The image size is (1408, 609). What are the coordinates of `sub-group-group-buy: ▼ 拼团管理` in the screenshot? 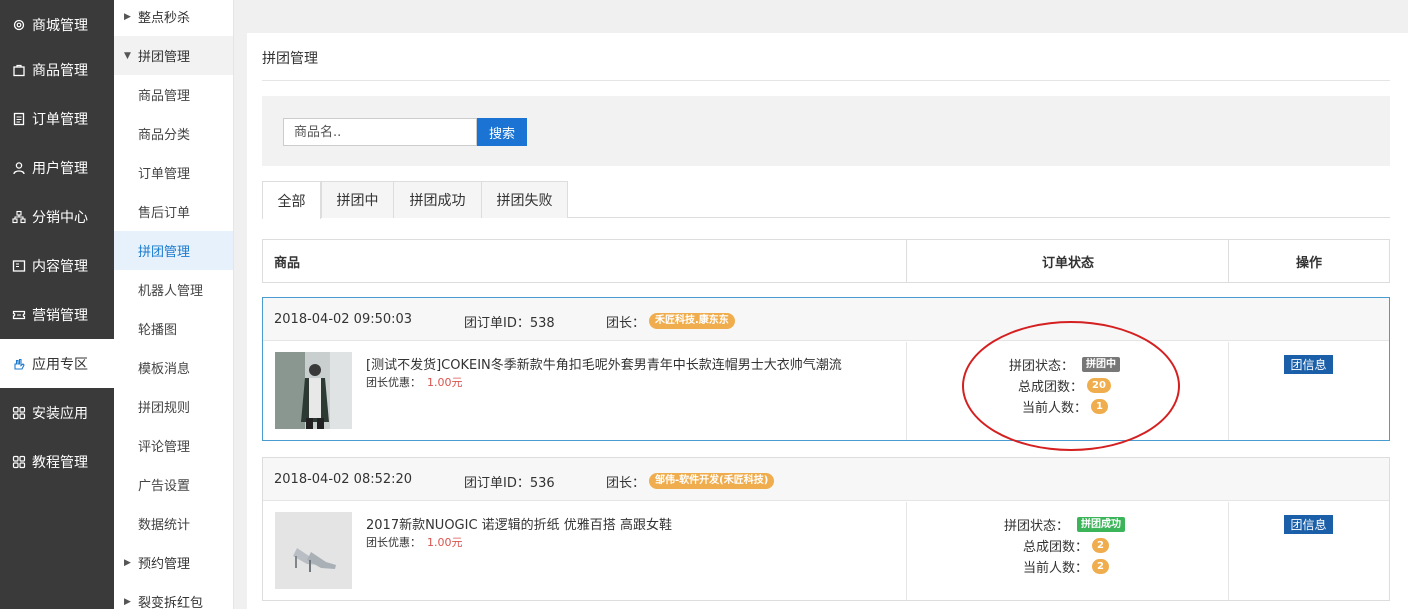 It's located at (173, 55).